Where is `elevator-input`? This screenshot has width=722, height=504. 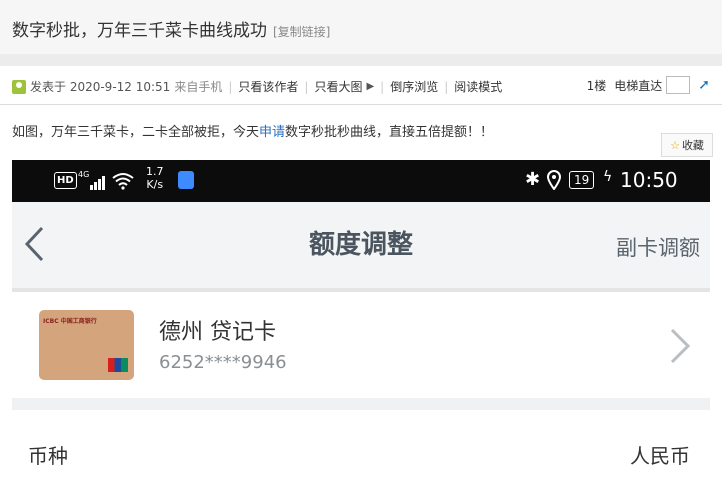 elevator-input is located at coordinates (678, 85).